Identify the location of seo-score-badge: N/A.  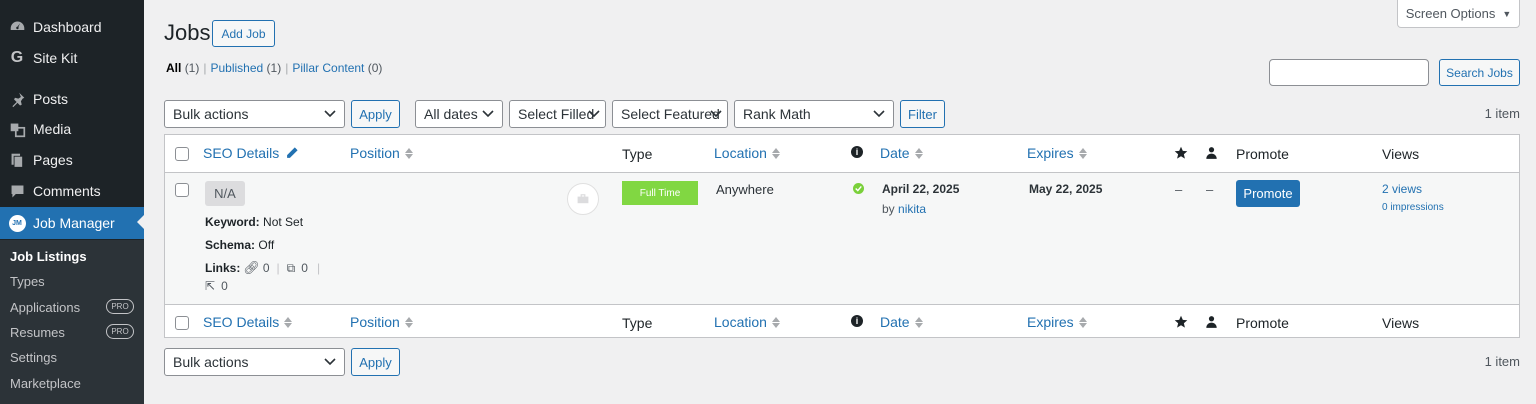
(225, 193).